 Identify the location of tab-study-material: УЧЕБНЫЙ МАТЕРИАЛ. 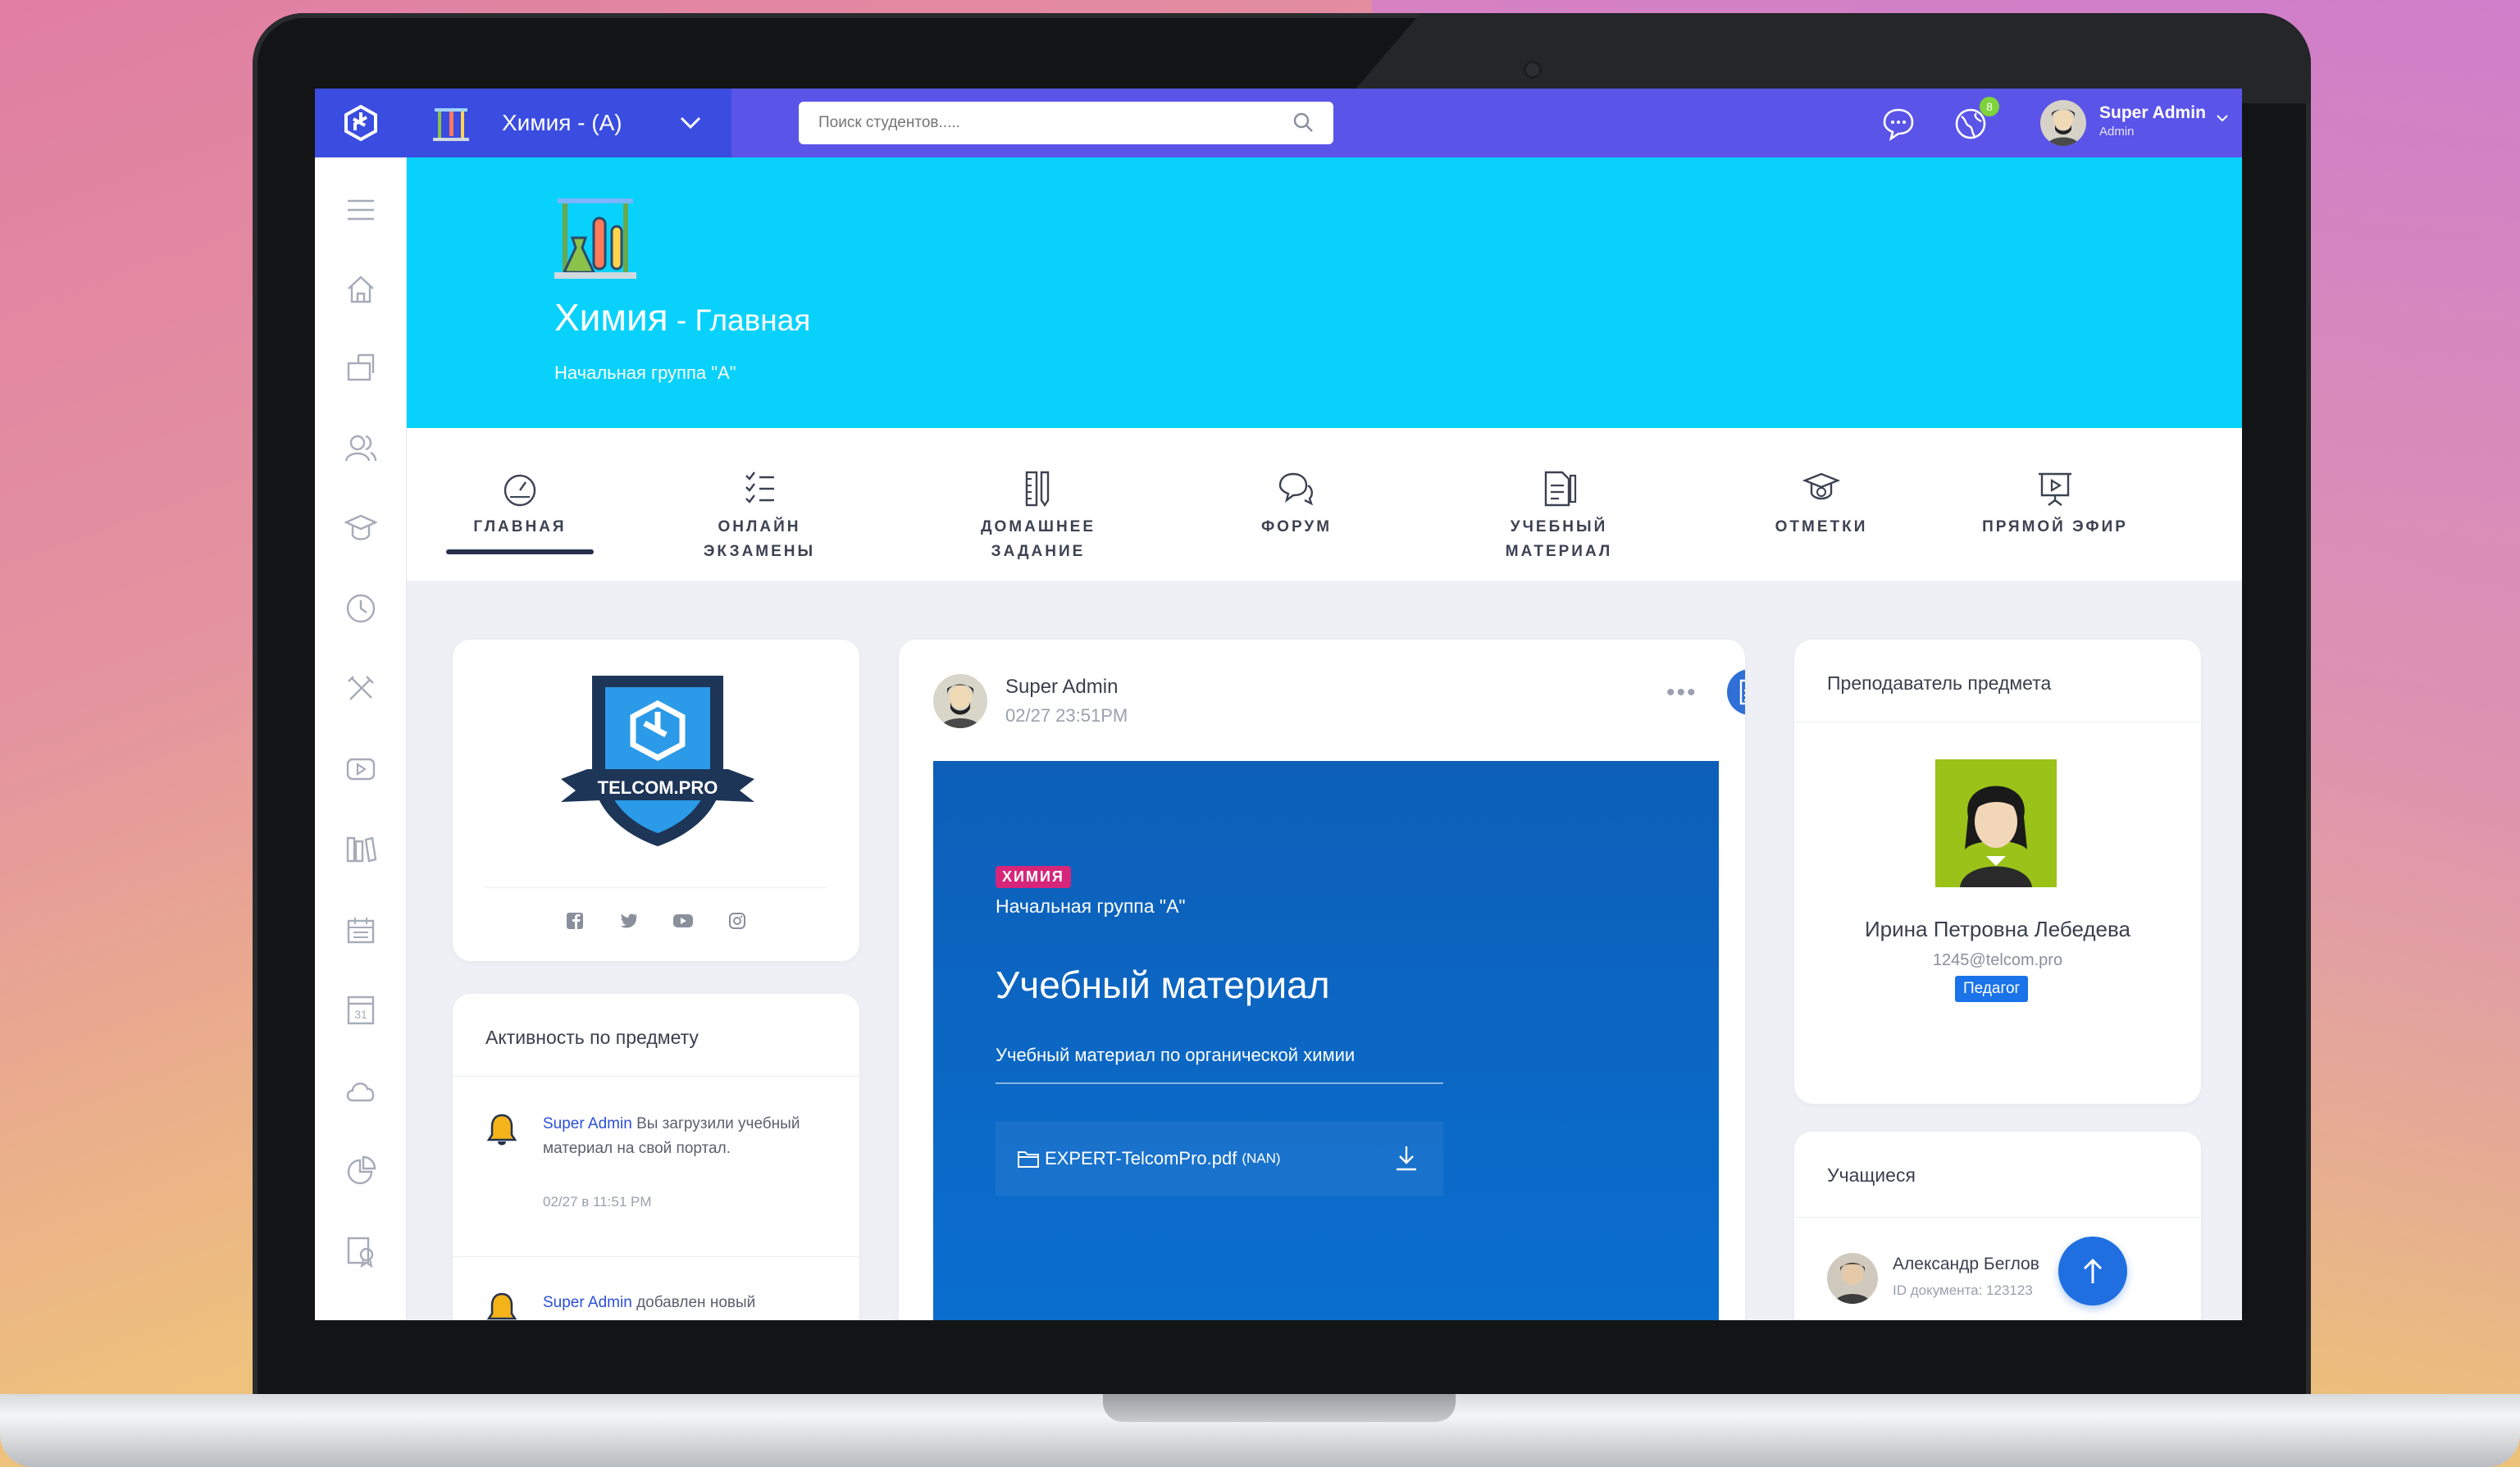
(1559, 516).